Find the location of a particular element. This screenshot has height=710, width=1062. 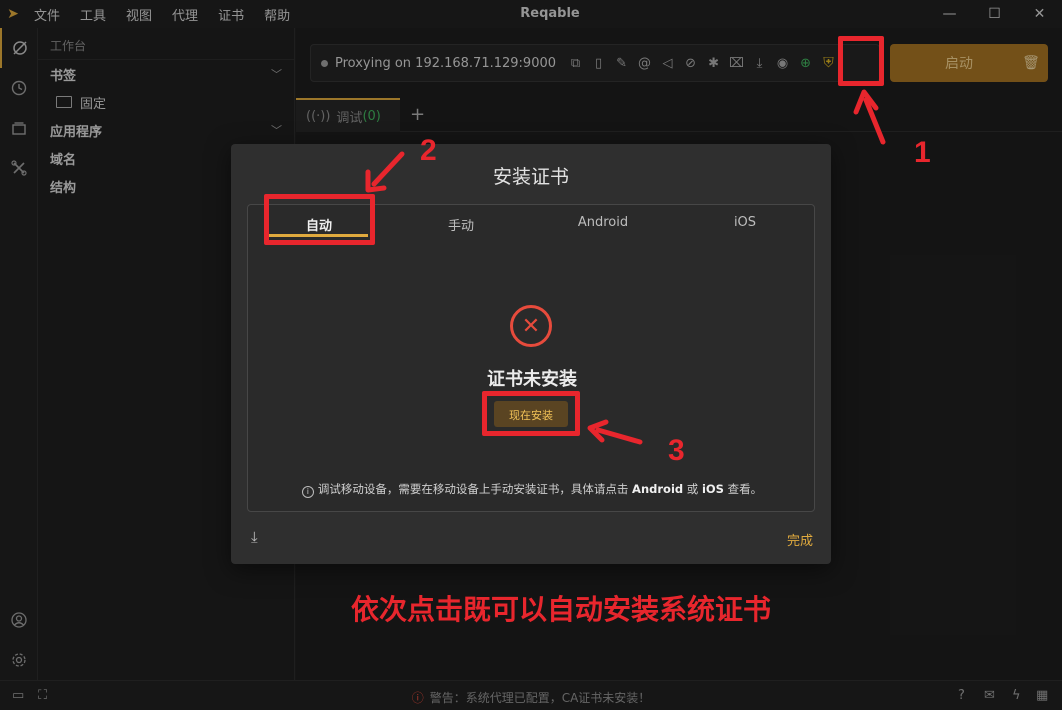

download-icon: ⤓ is located at coordinates (759, 63).